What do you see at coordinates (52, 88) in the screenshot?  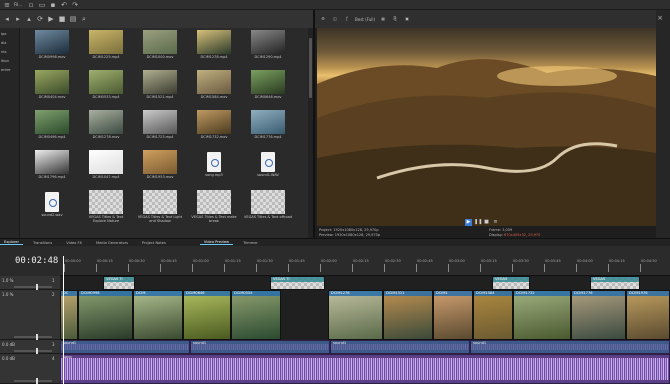 I see `media-item: DCIM0404.mov` at bounding box center [52, 88].